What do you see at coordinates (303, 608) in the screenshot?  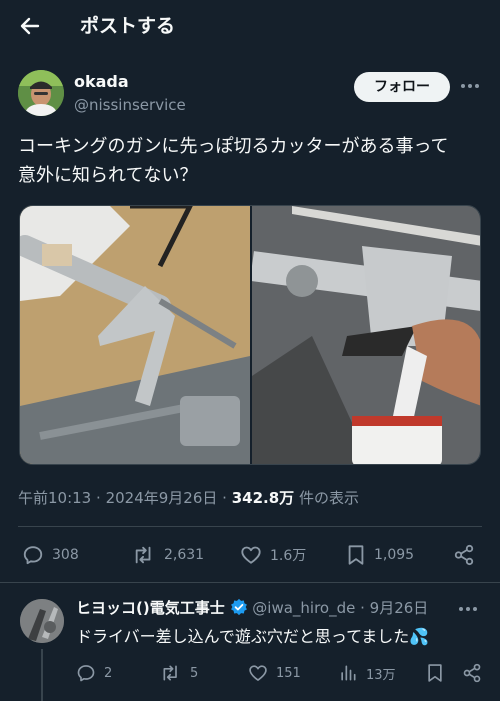 I see `reply-author-handle: @iwa_hiro_de` at bounding box center [303, 608].